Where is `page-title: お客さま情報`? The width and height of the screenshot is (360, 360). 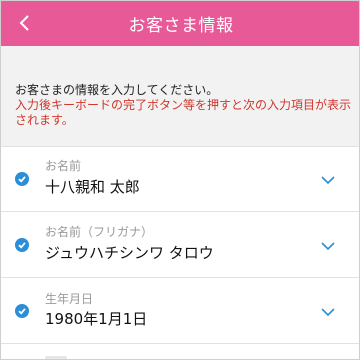 page-title: お客さま情報 is located at coordinates (181, 26).